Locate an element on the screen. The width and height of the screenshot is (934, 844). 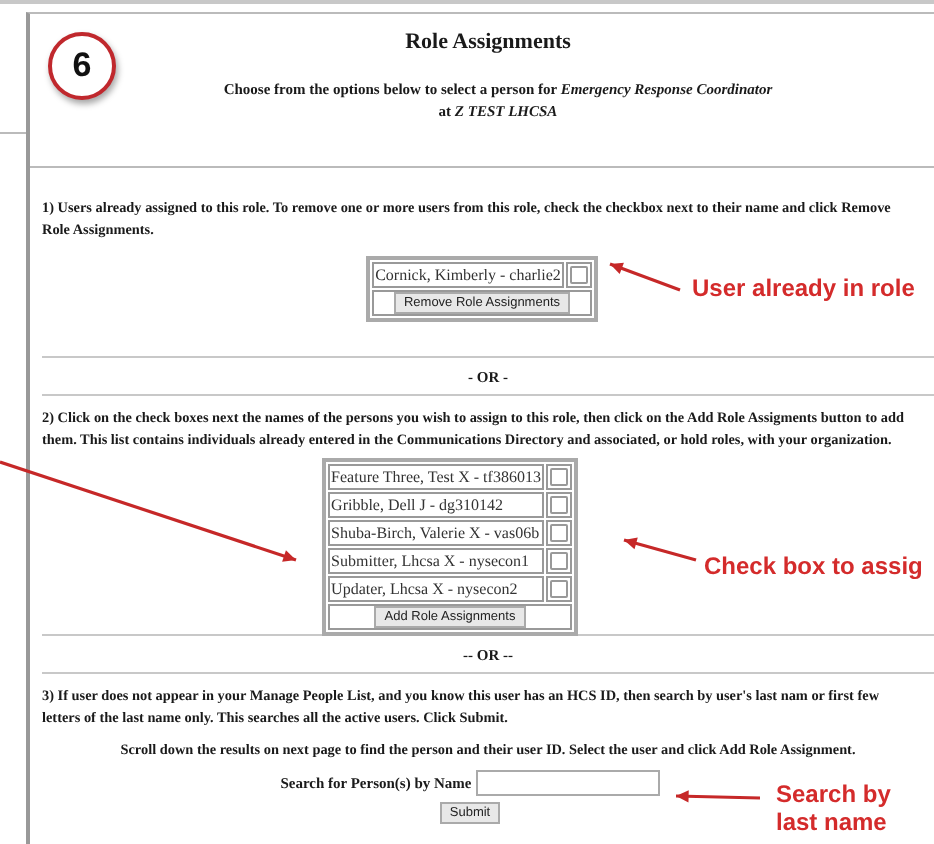
person-name: Cornick, Kimberly - charlie2 is located at coordinates (468, 275).